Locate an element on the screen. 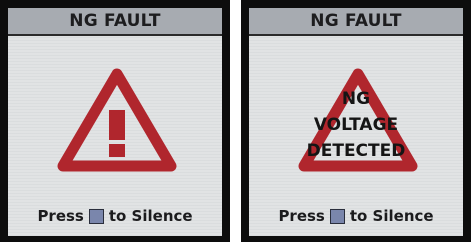 Image resolution: width=471 pixels, height=242 pixels. message-line-ng: NG is located at coordinates (356, 99).